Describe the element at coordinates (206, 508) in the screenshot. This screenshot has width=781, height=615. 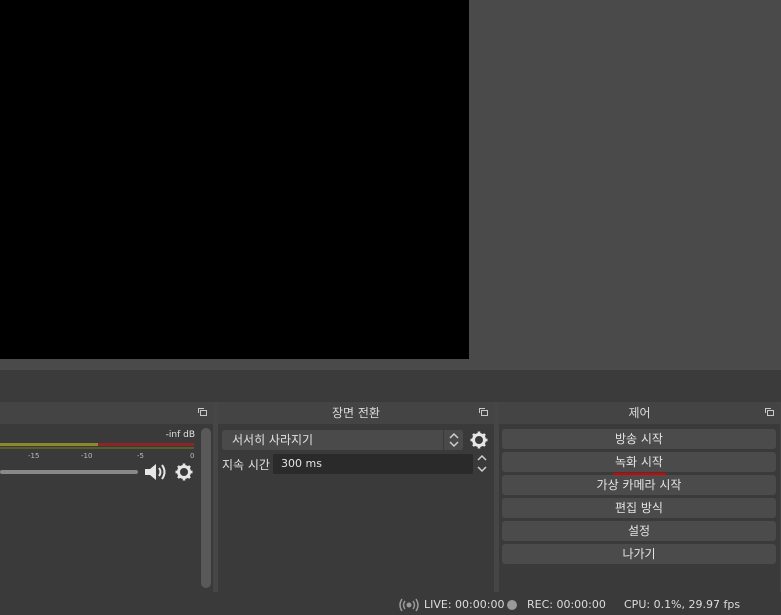
I see `mixer-scrollbar` at that location.